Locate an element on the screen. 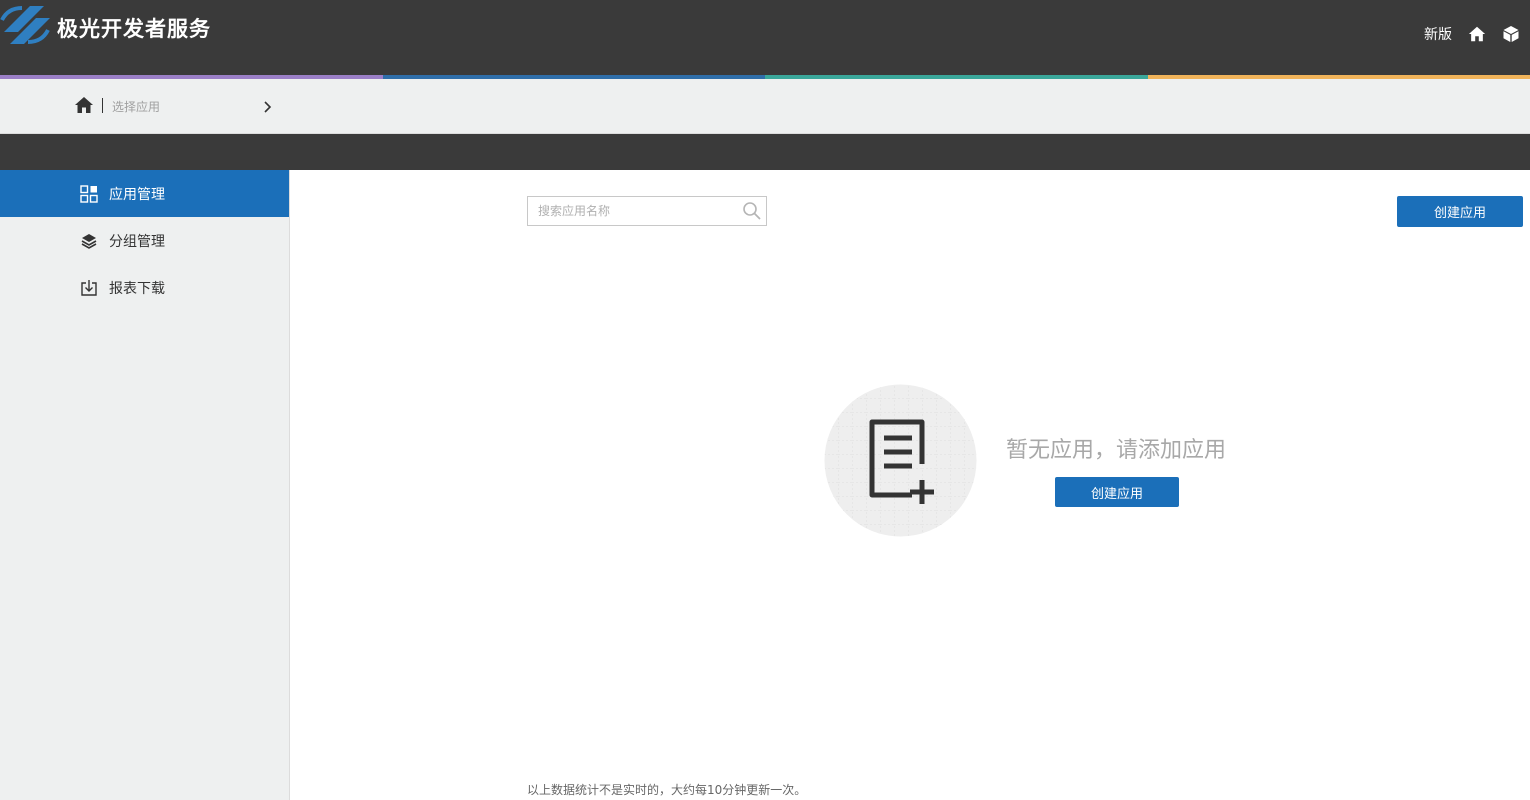 The image size is (1530, 800). app-search-box is located at coordinates (647, 211).